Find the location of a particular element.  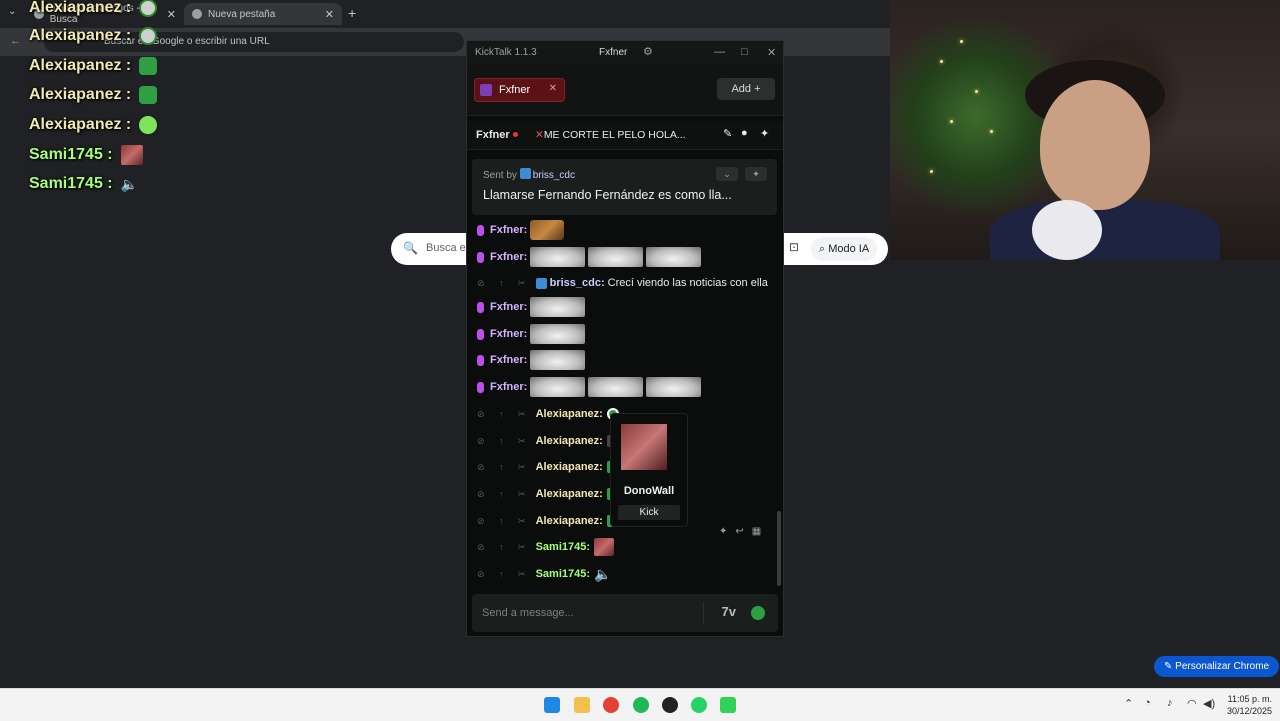

kick-emote-icon is located at coordinates (758, 613).